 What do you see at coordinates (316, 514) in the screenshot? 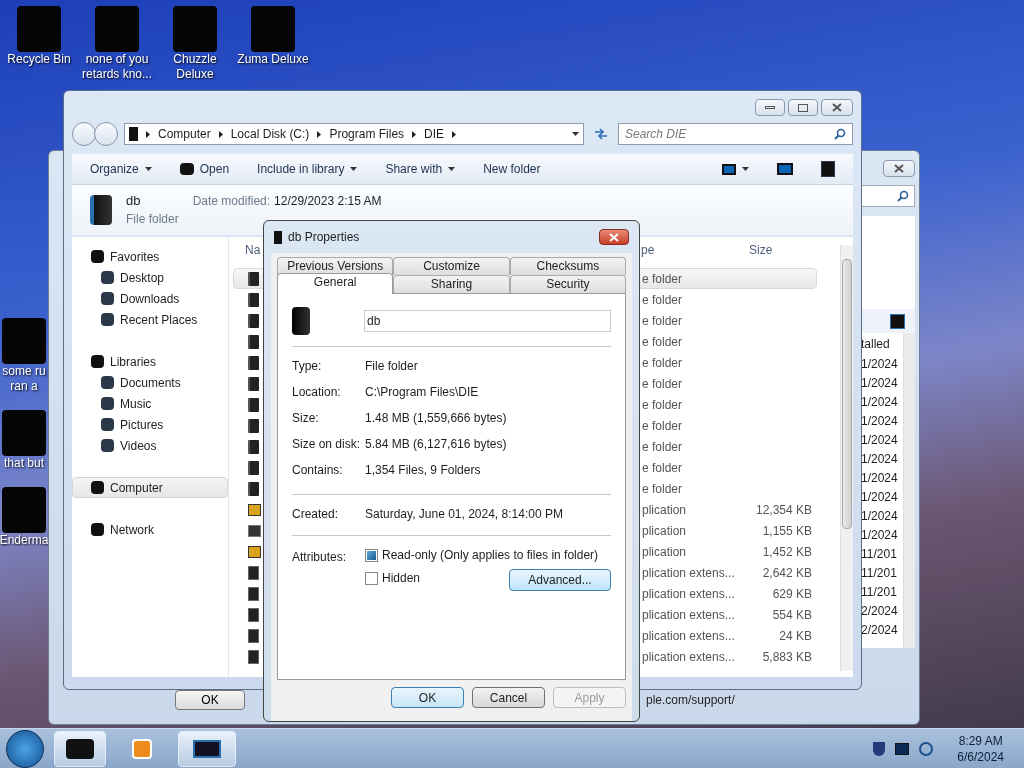
I see `property-label: Created:` at bounding box center [316, 514].